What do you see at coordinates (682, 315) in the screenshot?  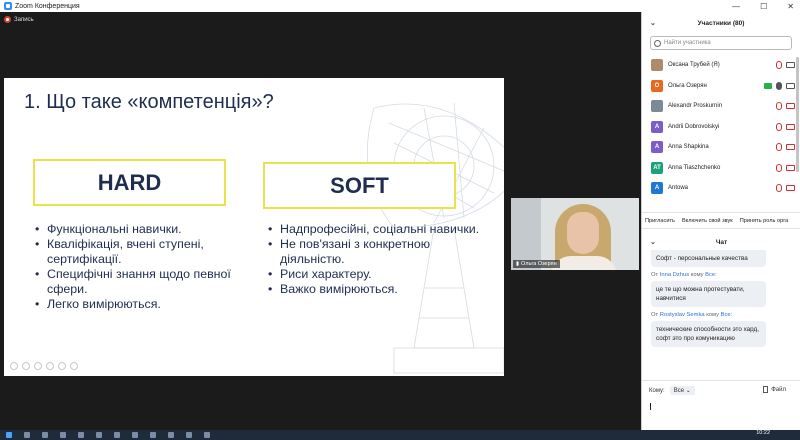 I see `chat-sender: Rostyslav Semka` at bounding box center [682, 315].